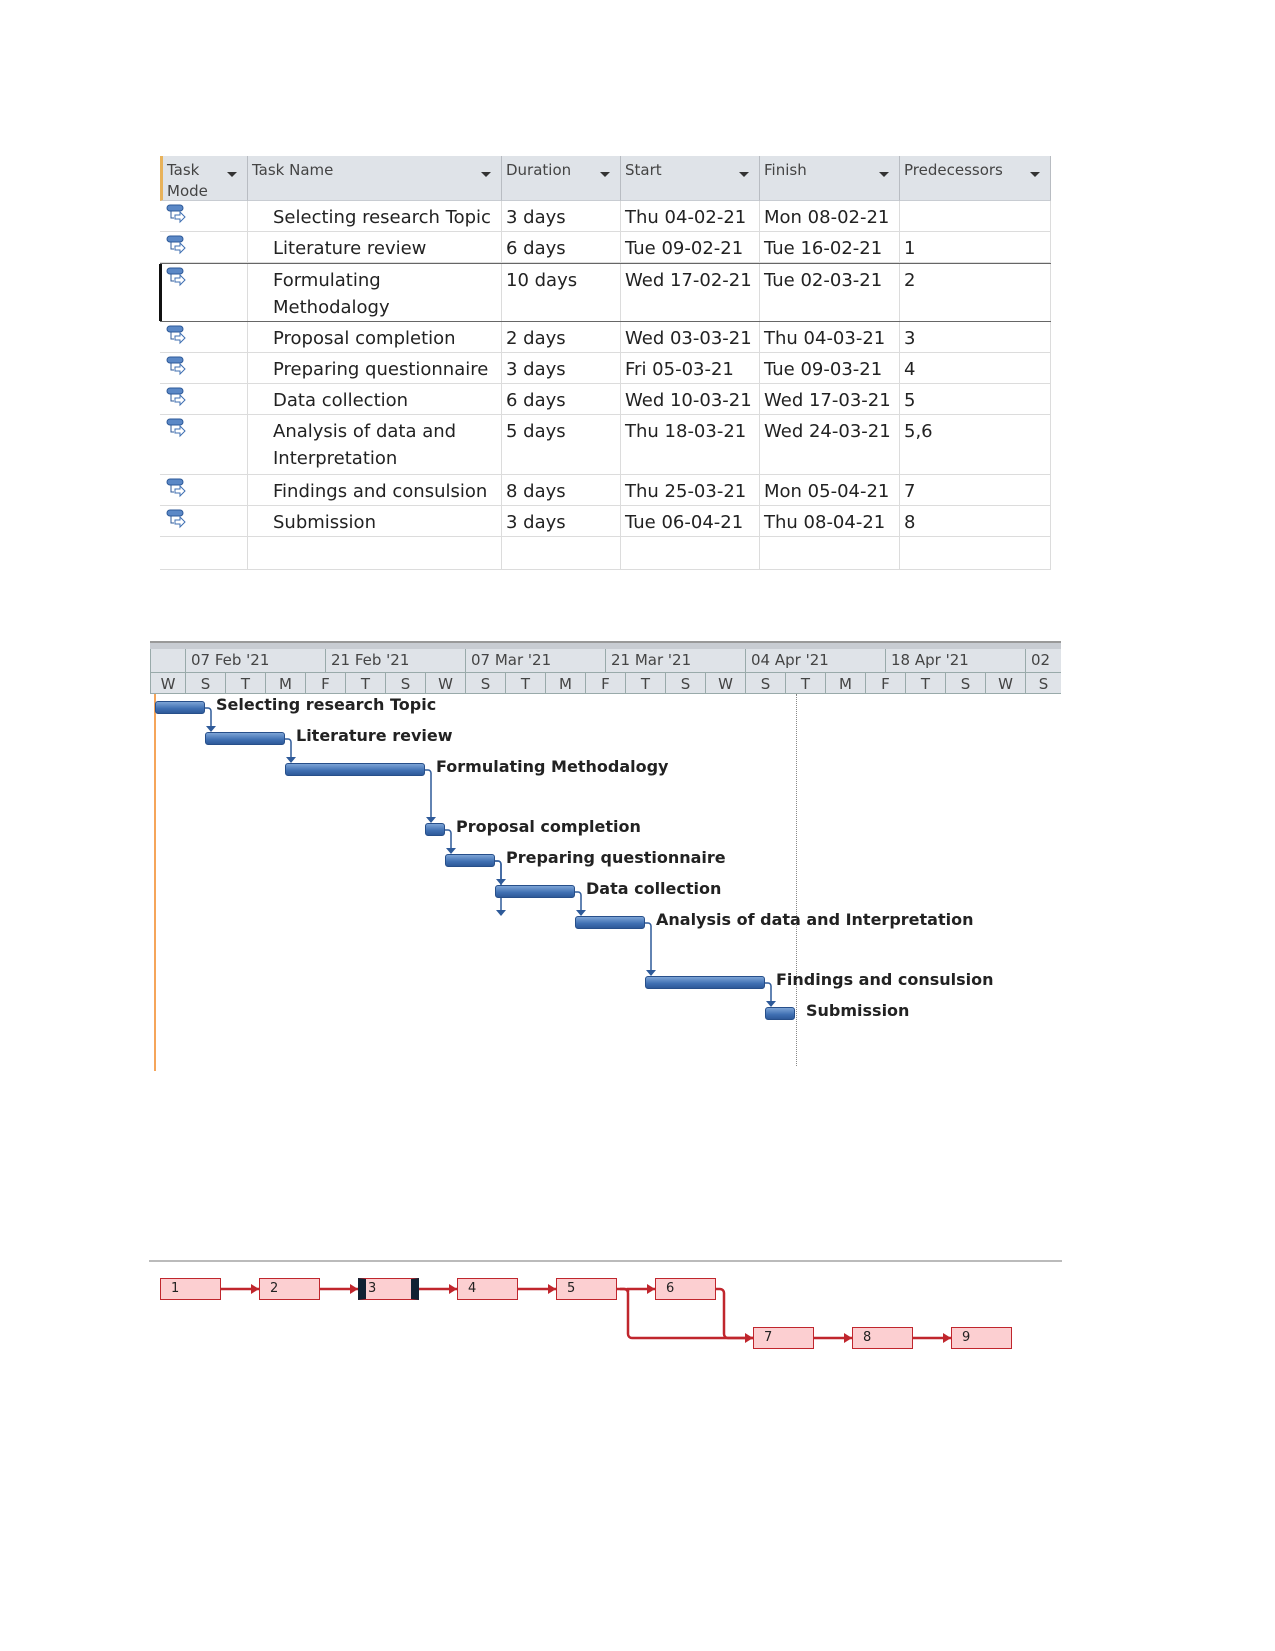 This screenshot has height=1651, width=1275. What do you see at coordinates (571, 1288) in the screenshot?
I see `node-id: 5` at bounding box center [571, 1288].